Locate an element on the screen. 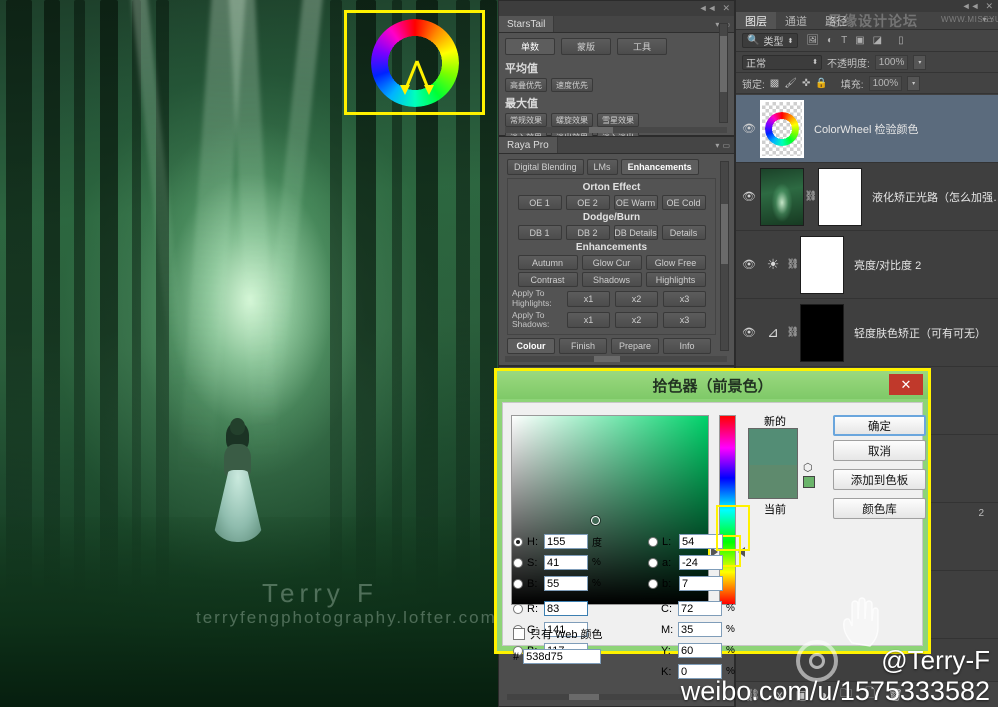 The height and width of the screenshot is (707, 998). table-row: 👁 ColorWheel 检验颜色 is located at coordinates (867, 129).